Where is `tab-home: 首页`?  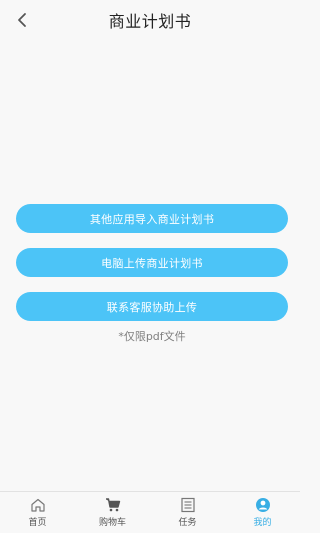 tab-home: 首页 is located at coordinates (37, 512).